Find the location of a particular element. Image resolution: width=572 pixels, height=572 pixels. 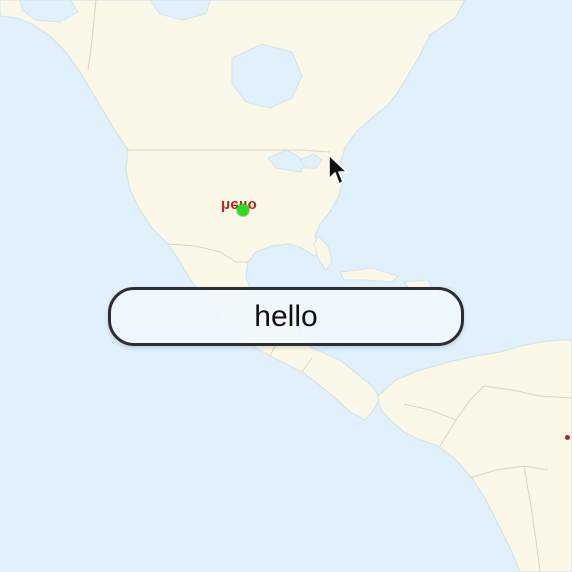

map-marker-edge is located at coordinates (567, 437).